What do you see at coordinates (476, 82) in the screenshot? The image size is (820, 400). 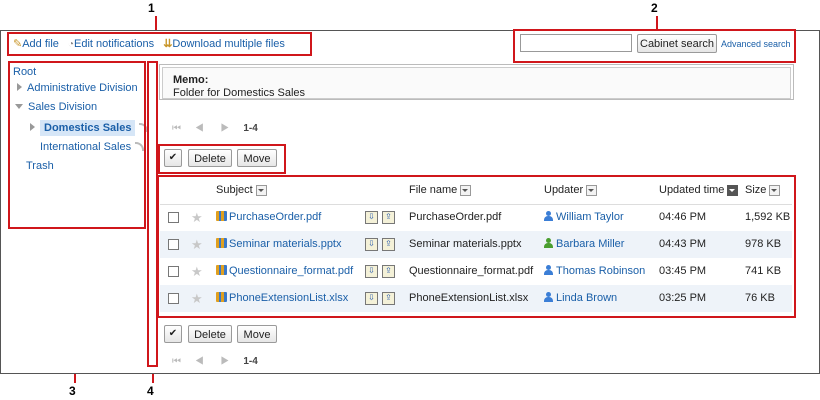 I see `memo-outline` at bounding box center [476, 82].